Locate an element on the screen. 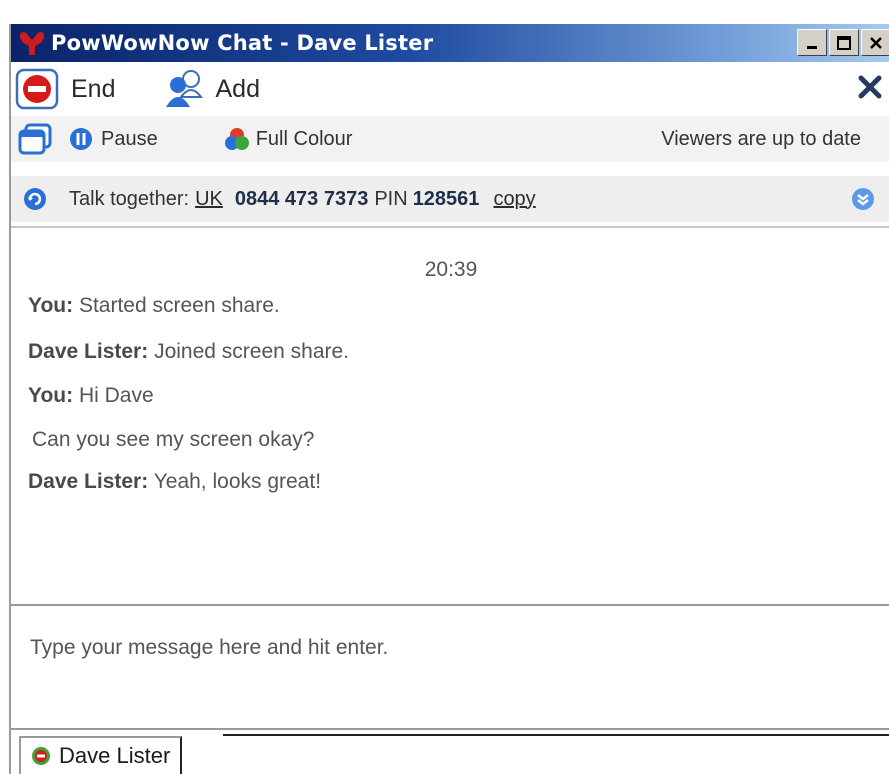  minimize-button is located at coordinates (812, 42).